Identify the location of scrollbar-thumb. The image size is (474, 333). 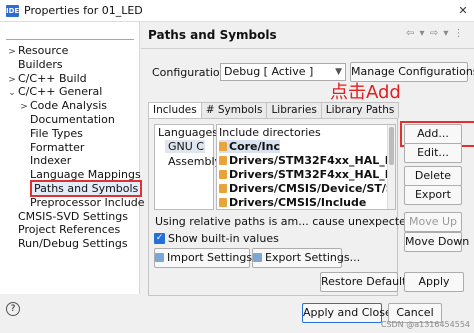
(391, 146).